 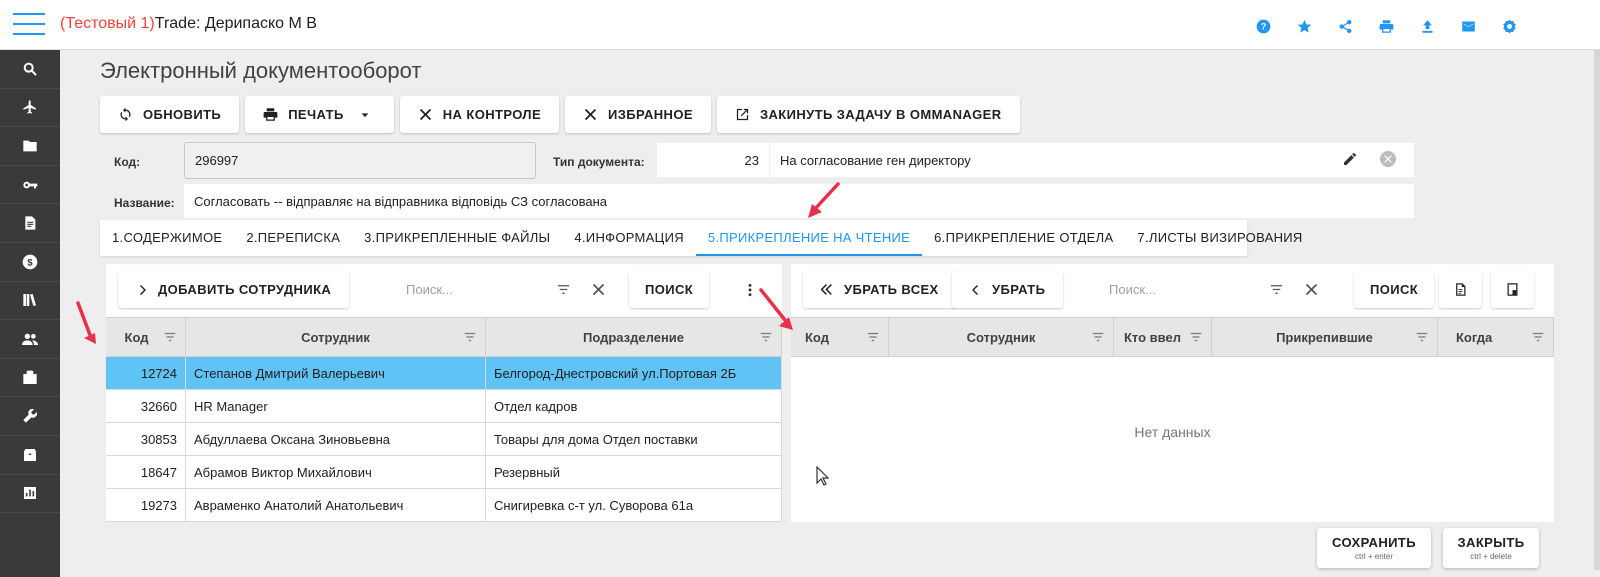 I want to click on chevron-left-icon, so click(x=975, y=289).